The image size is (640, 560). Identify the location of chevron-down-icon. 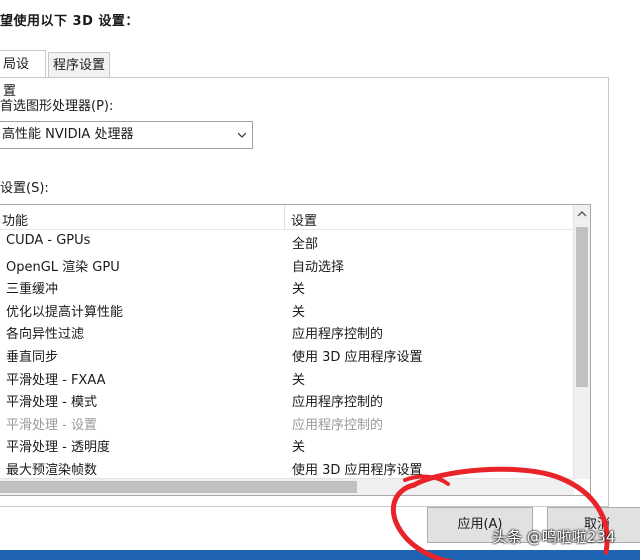
(242, 135).